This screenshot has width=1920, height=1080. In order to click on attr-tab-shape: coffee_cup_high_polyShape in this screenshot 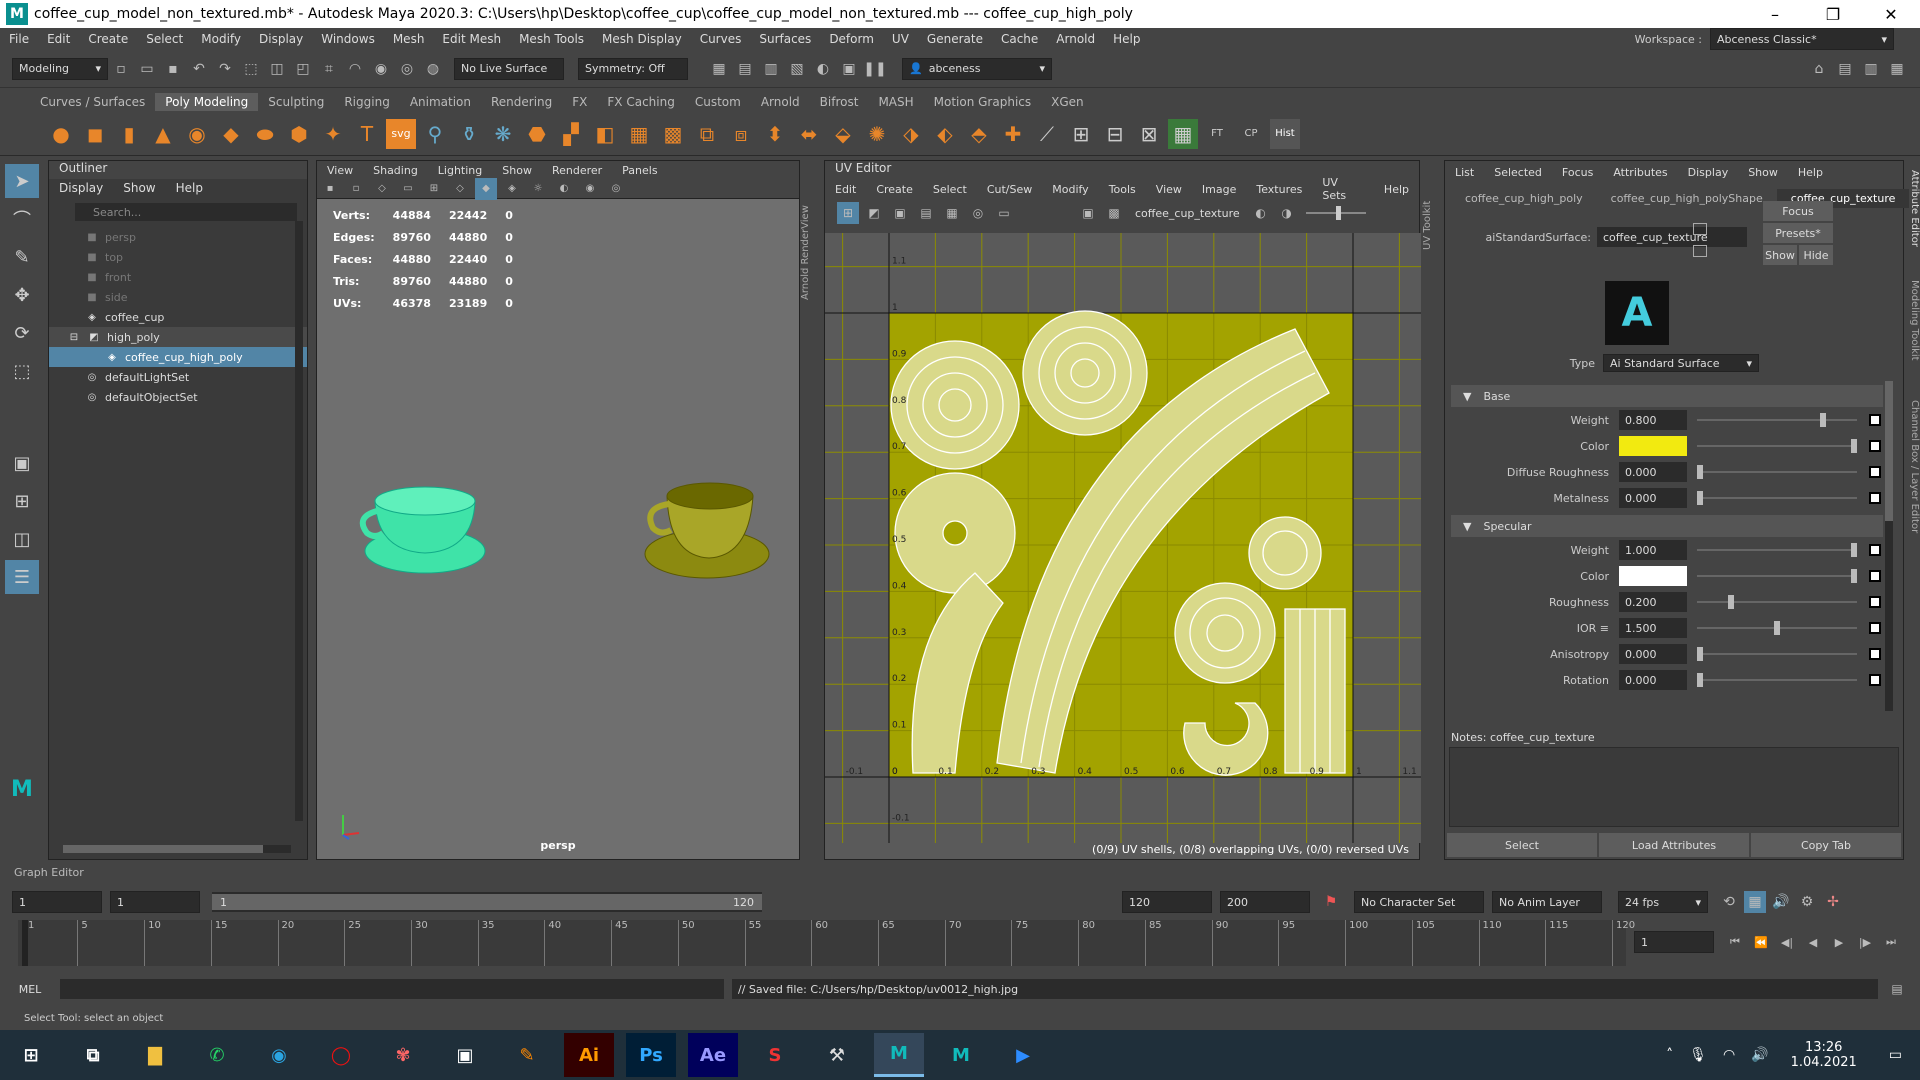, I will do `click(1687, 198)`.